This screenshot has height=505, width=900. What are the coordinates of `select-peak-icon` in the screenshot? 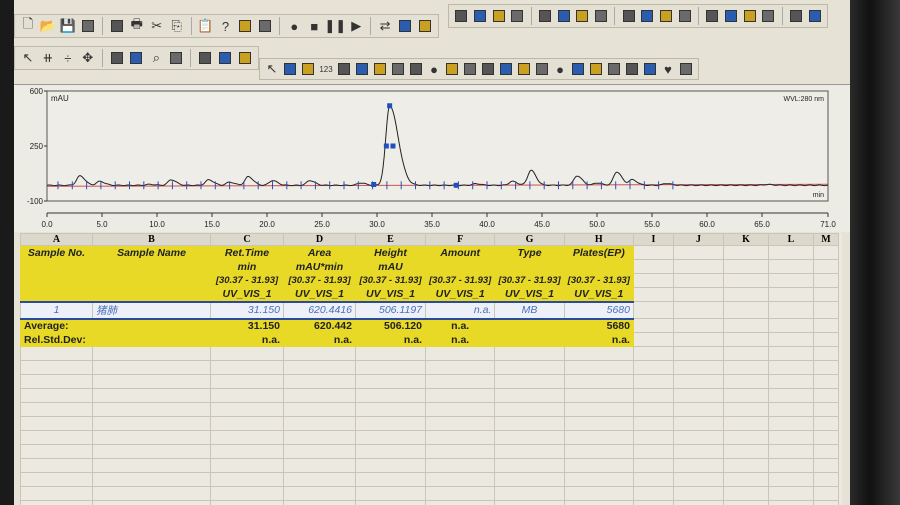 It's located at (117, 58).